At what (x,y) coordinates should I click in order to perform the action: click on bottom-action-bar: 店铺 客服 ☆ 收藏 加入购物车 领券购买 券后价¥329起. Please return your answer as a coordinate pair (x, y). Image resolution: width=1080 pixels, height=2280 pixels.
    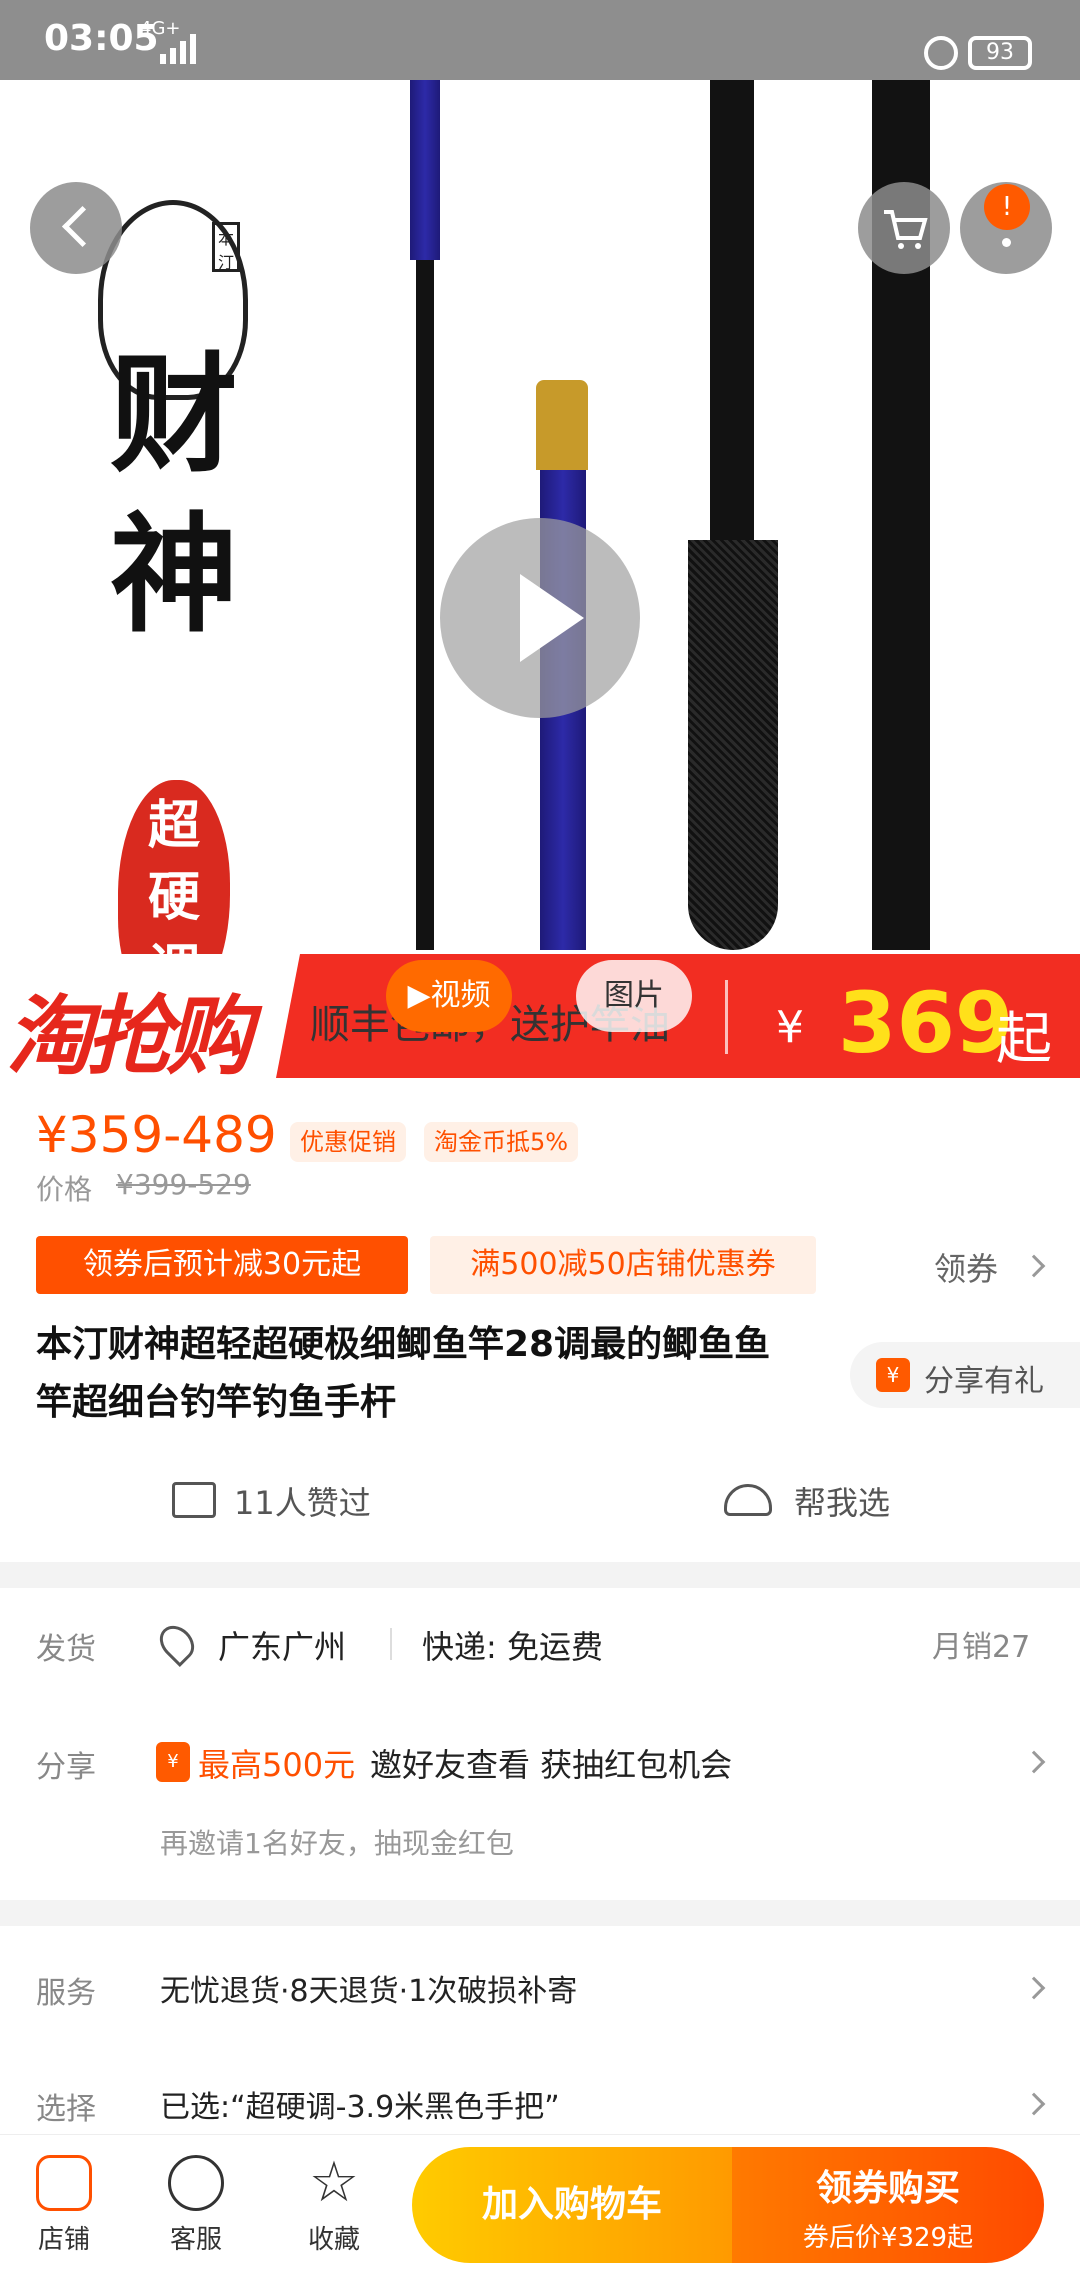
    Looking at the image, I should click on (540, 2207).